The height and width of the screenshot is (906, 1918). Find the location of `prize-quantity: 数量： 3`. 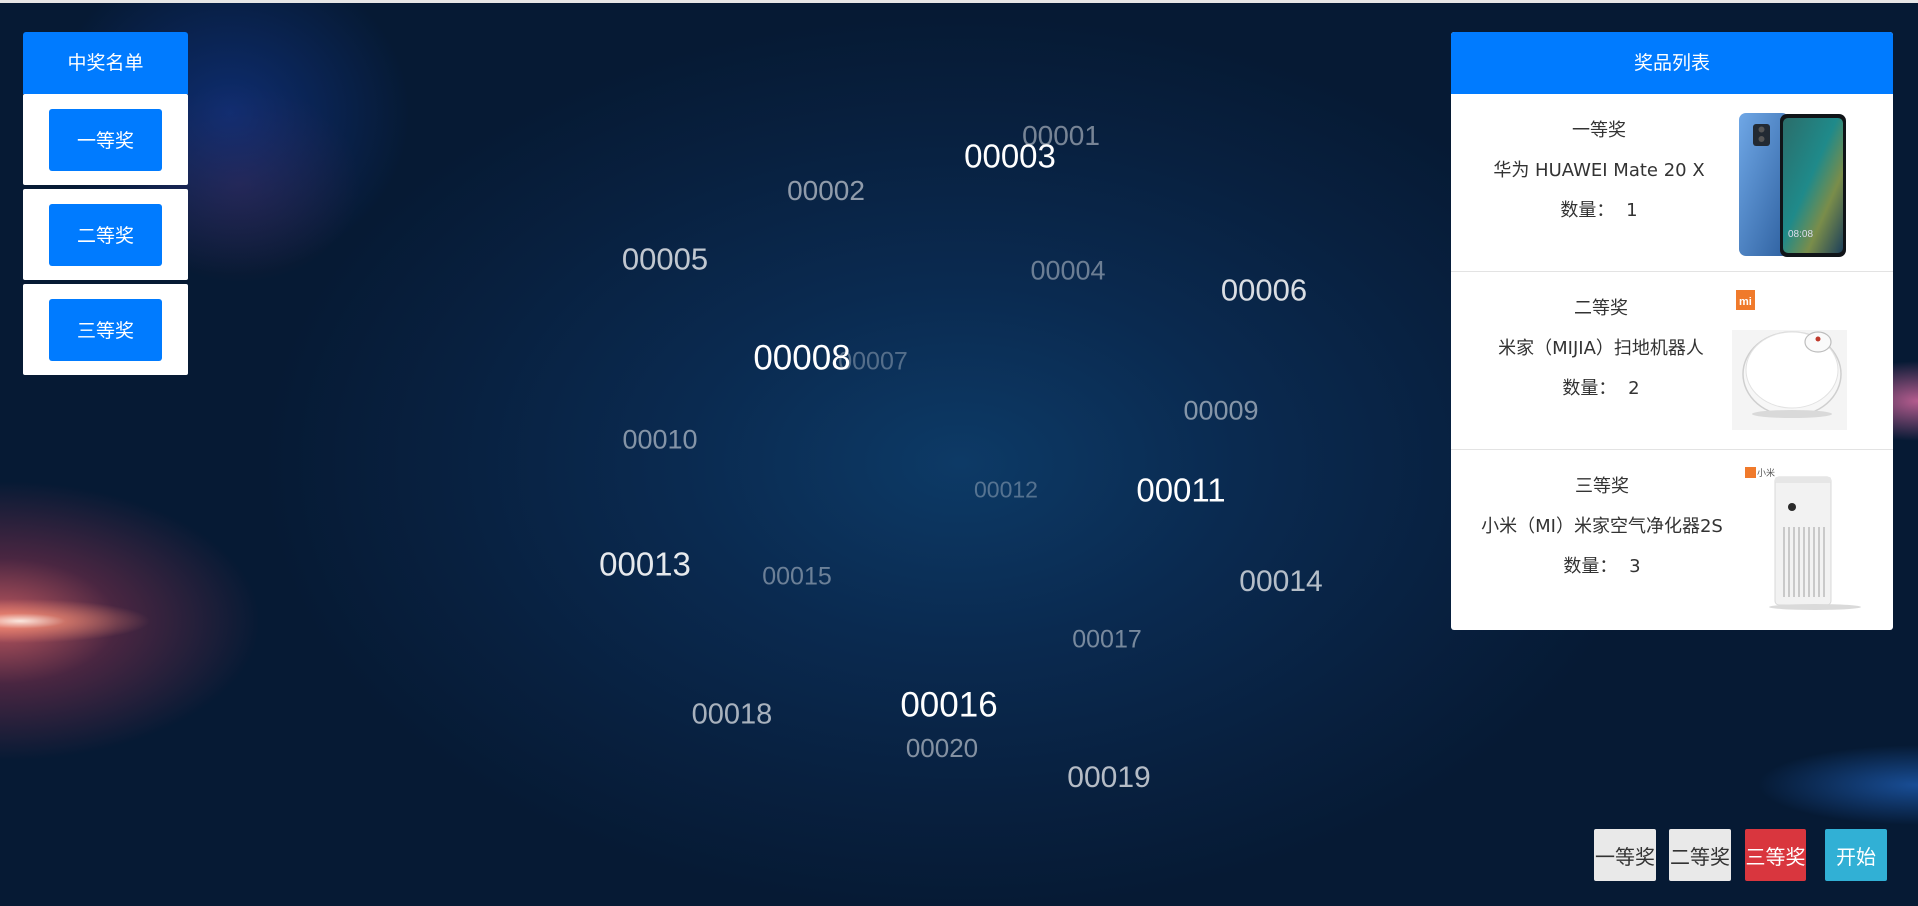

prize-quantity: 数量： 3 is located at coordinates (1602, 567).